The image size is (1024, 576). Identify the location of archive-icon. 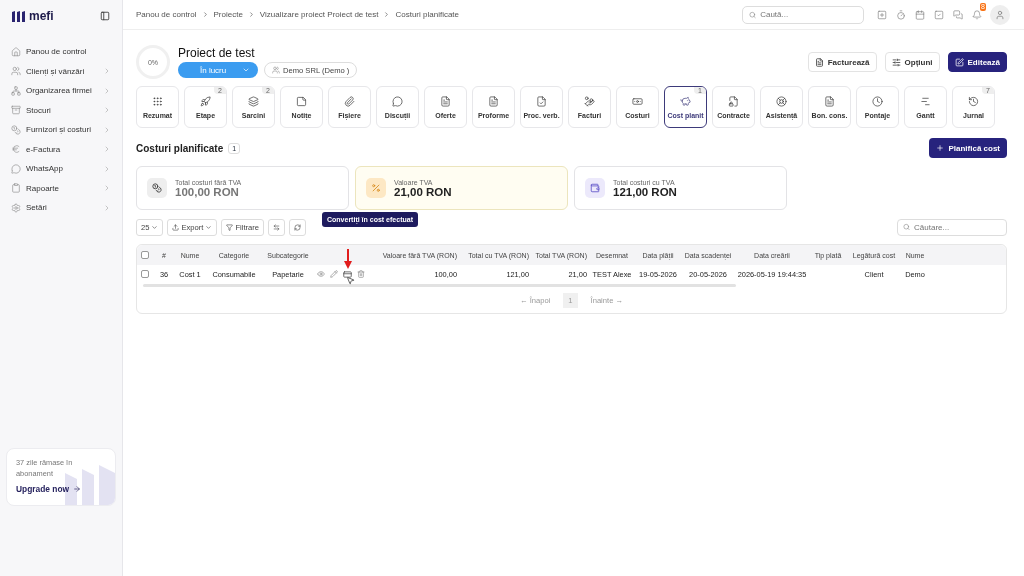
(16, 110).